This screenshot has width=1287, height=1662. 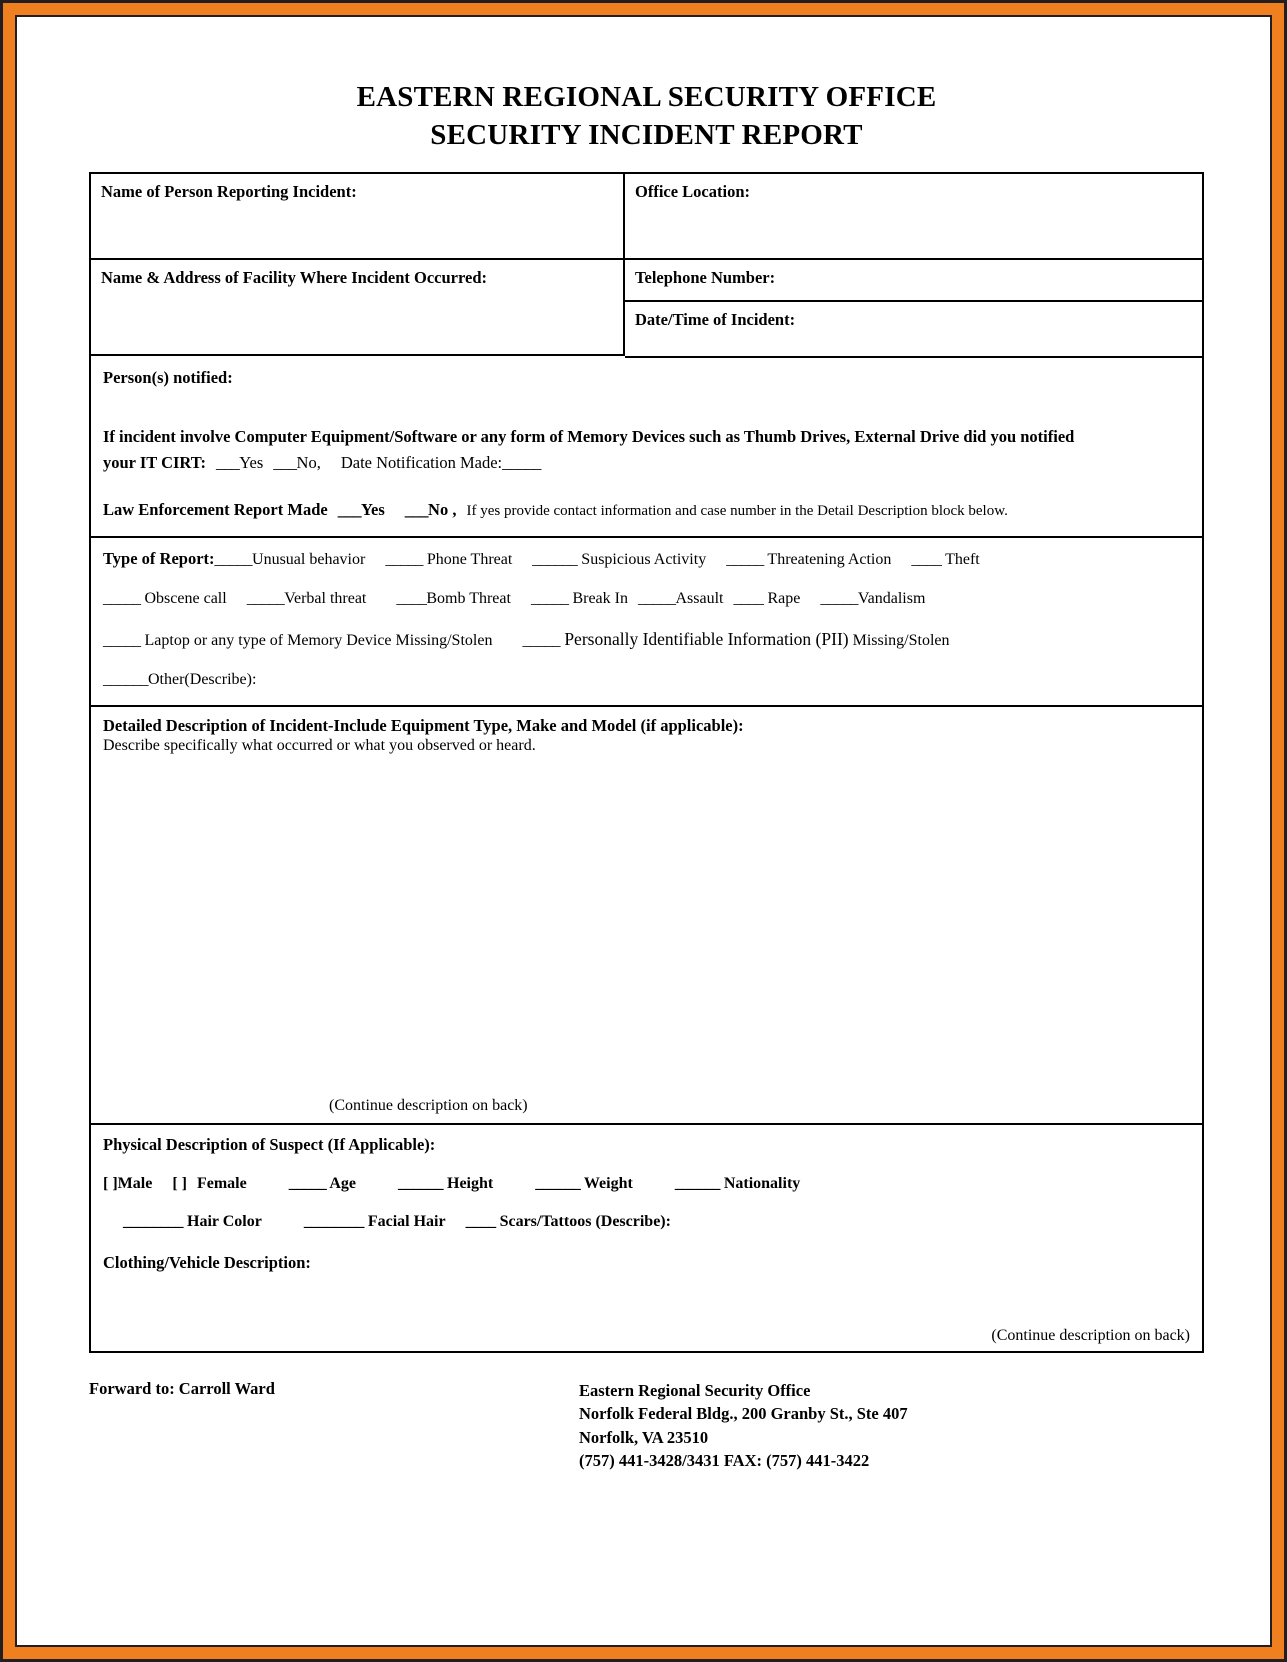 I want to click on cirt-no-blank: ___, so click(x=285, y=462).